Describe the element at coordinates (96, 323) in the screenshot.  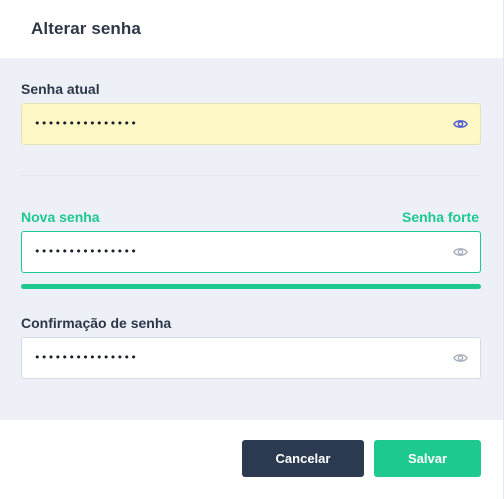
I see `confirm-password-label: Confirmação de senha` at that location.